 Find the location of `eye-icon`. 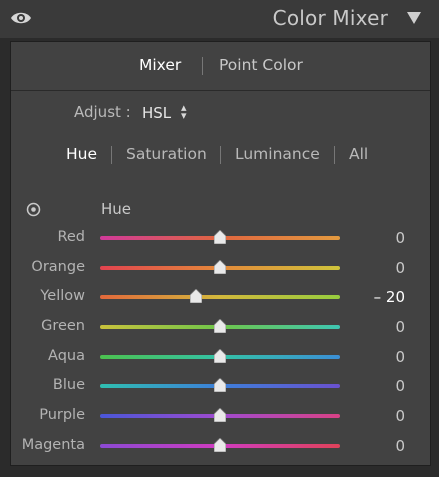

eye-icon is located at coordinates (21, 18).